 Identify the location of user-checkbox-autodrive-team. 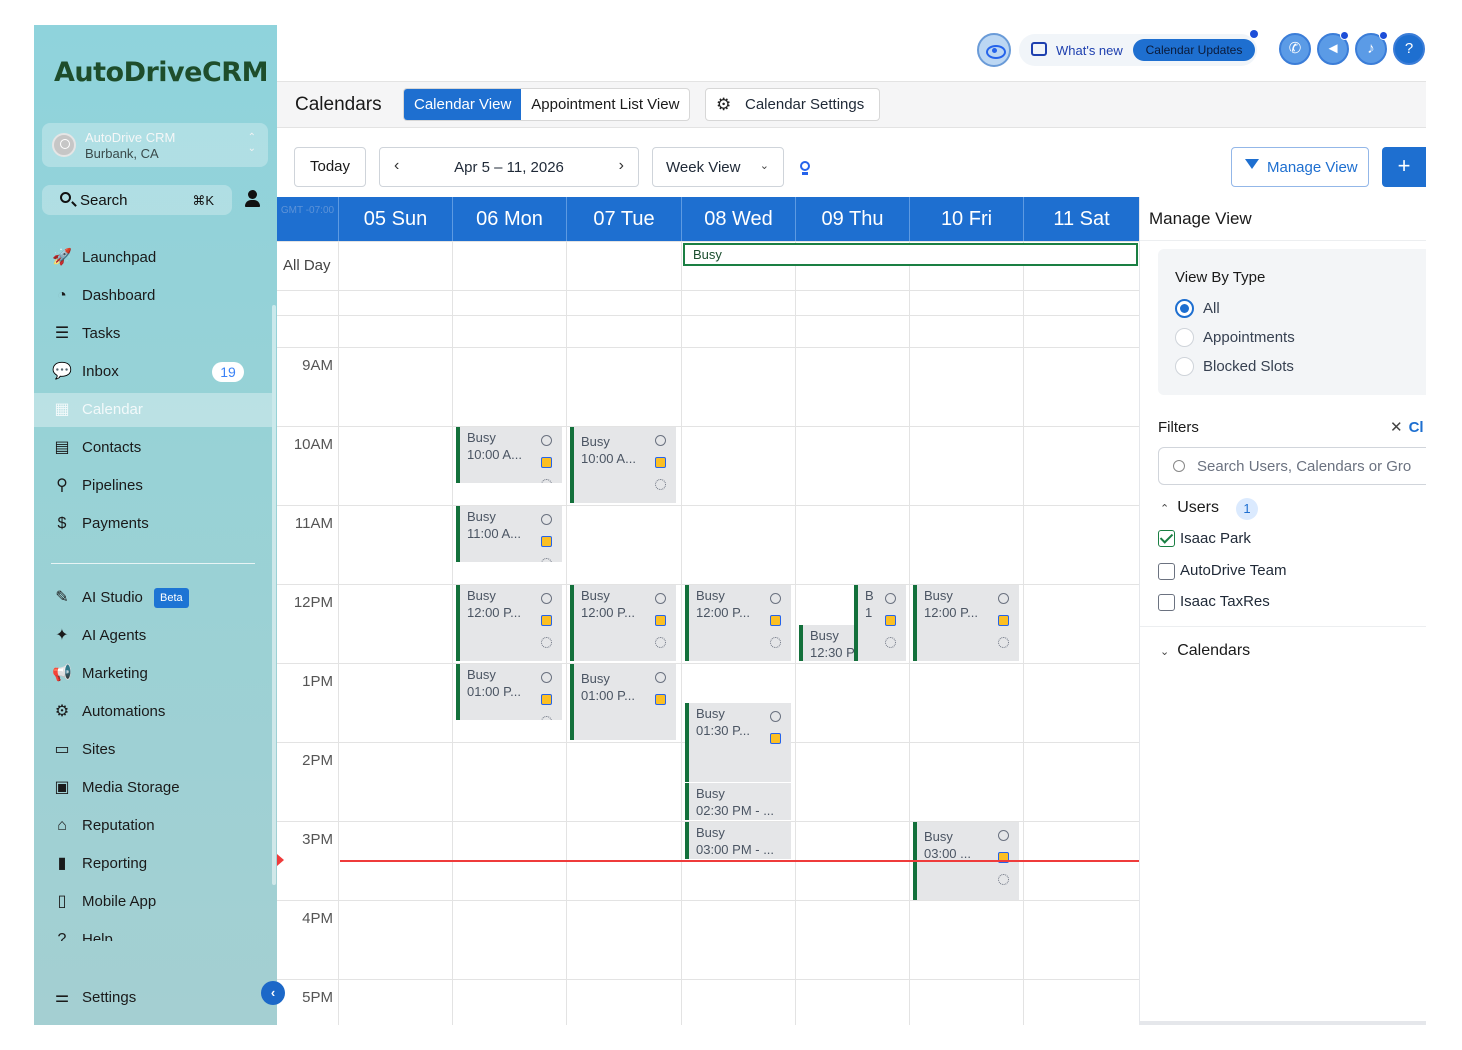
(1166, 571).